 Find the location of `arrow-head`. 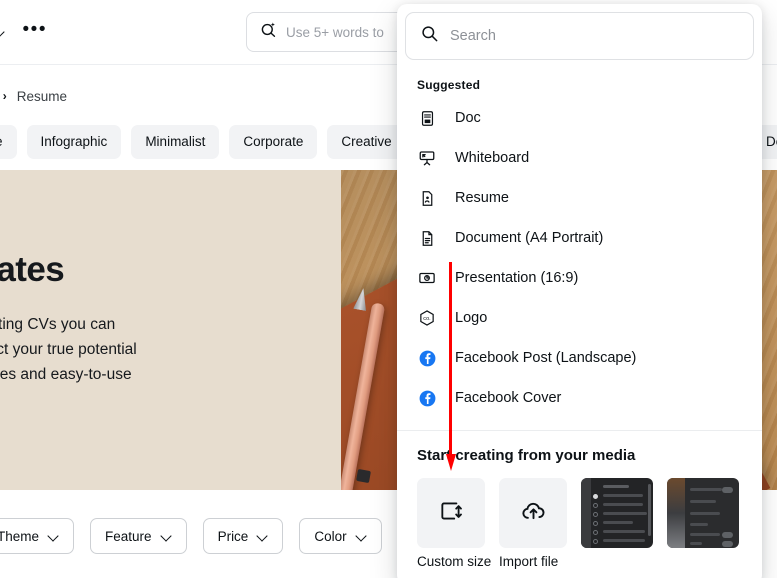

arrow-head is located at coordinates (451, 462).